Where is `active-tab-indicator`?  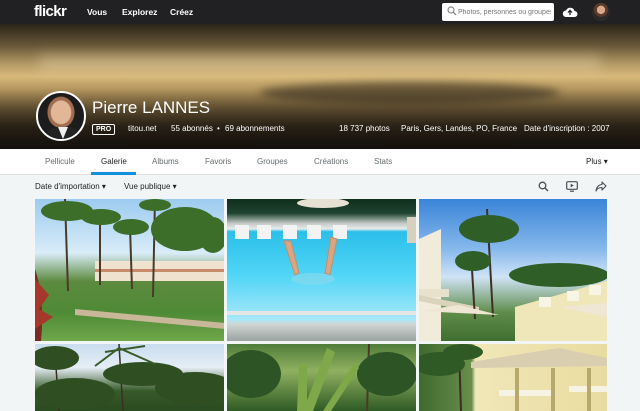
active-tab-indicator is located at coordinates (113, 173).